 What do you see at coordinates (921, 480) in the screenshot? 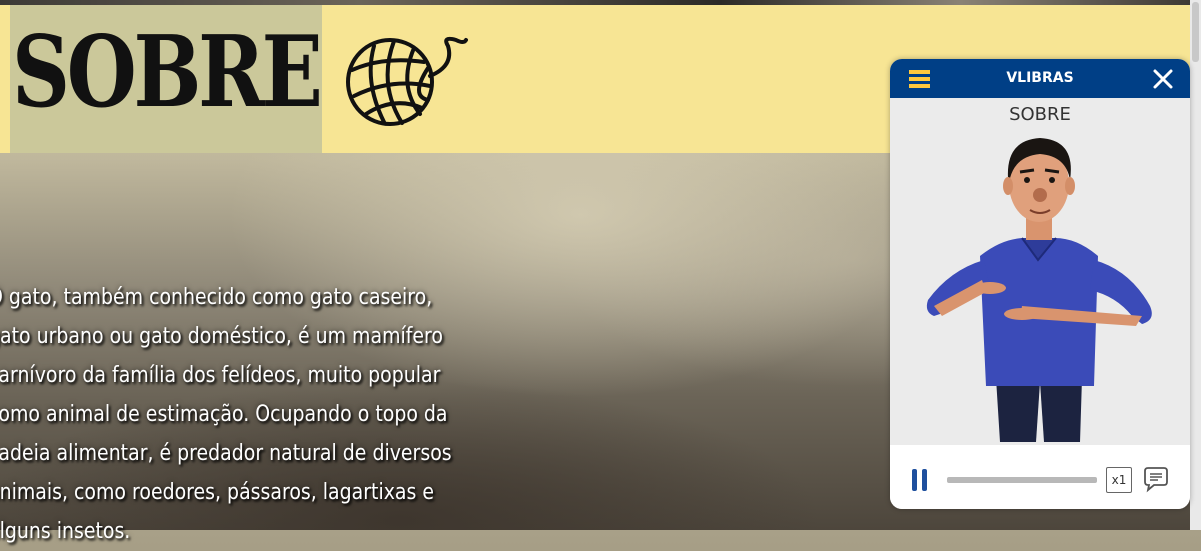
I see `pause-icon` at bounding box center [921, 480].